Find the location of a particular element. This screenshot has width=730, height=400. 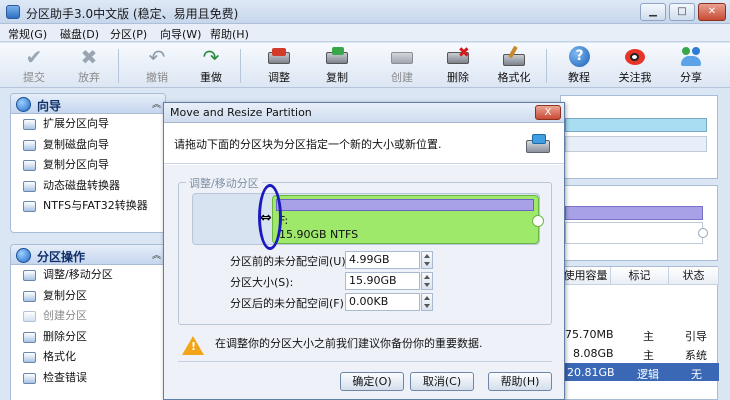

wizard-item-dynamic-disk: 动态磁盘转换器 is located at coordinates (88, 186).